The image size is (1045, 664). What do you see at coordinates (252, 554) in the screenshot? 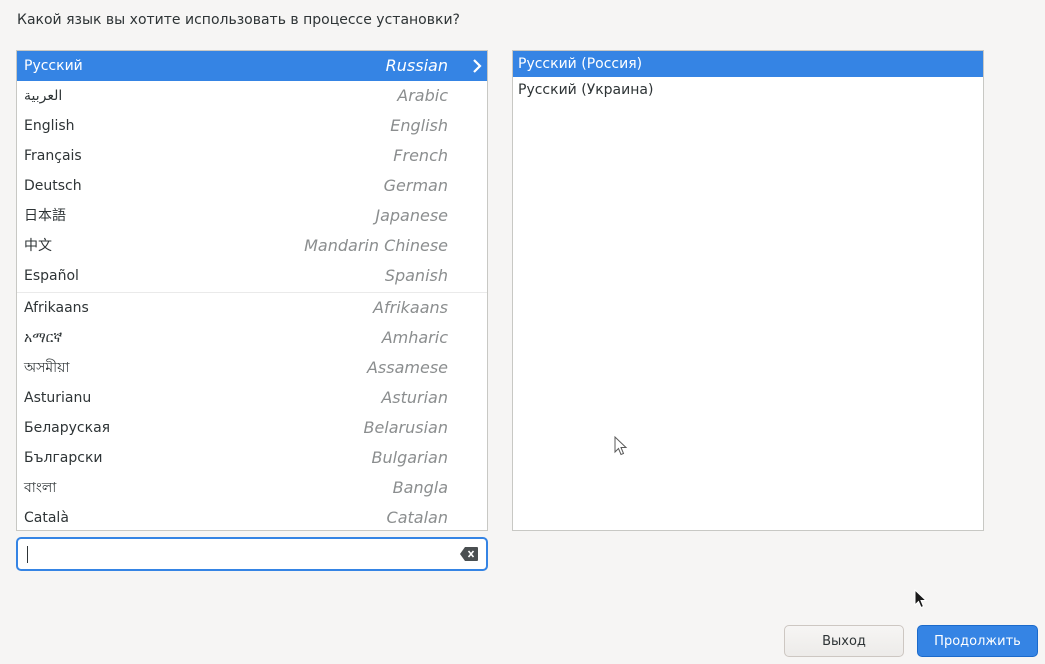
I see `language-search-input` at bounding box center [252, 554].